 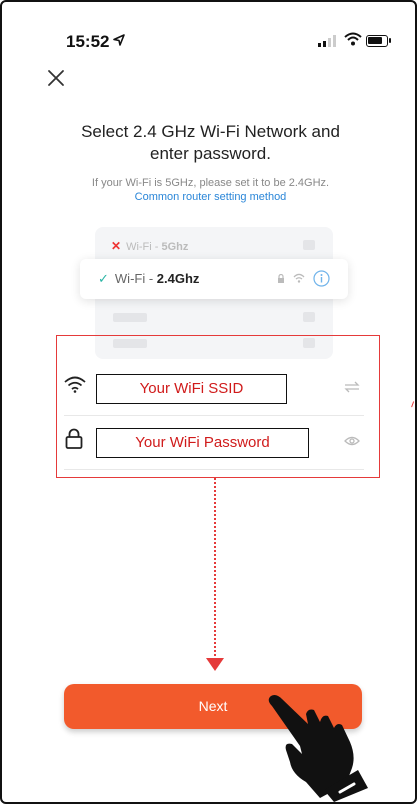 I want to click on check-icon: ✓, so click(x=103, y=278).